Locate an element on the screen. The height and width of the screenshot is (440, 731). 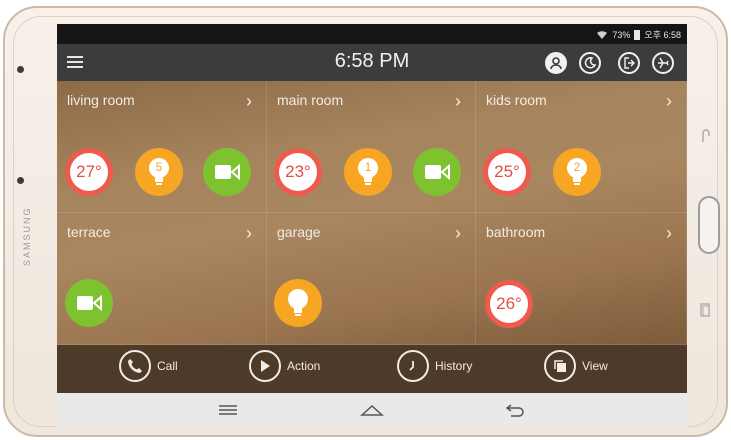
action-label: Action is located at coordinates (304, 366).